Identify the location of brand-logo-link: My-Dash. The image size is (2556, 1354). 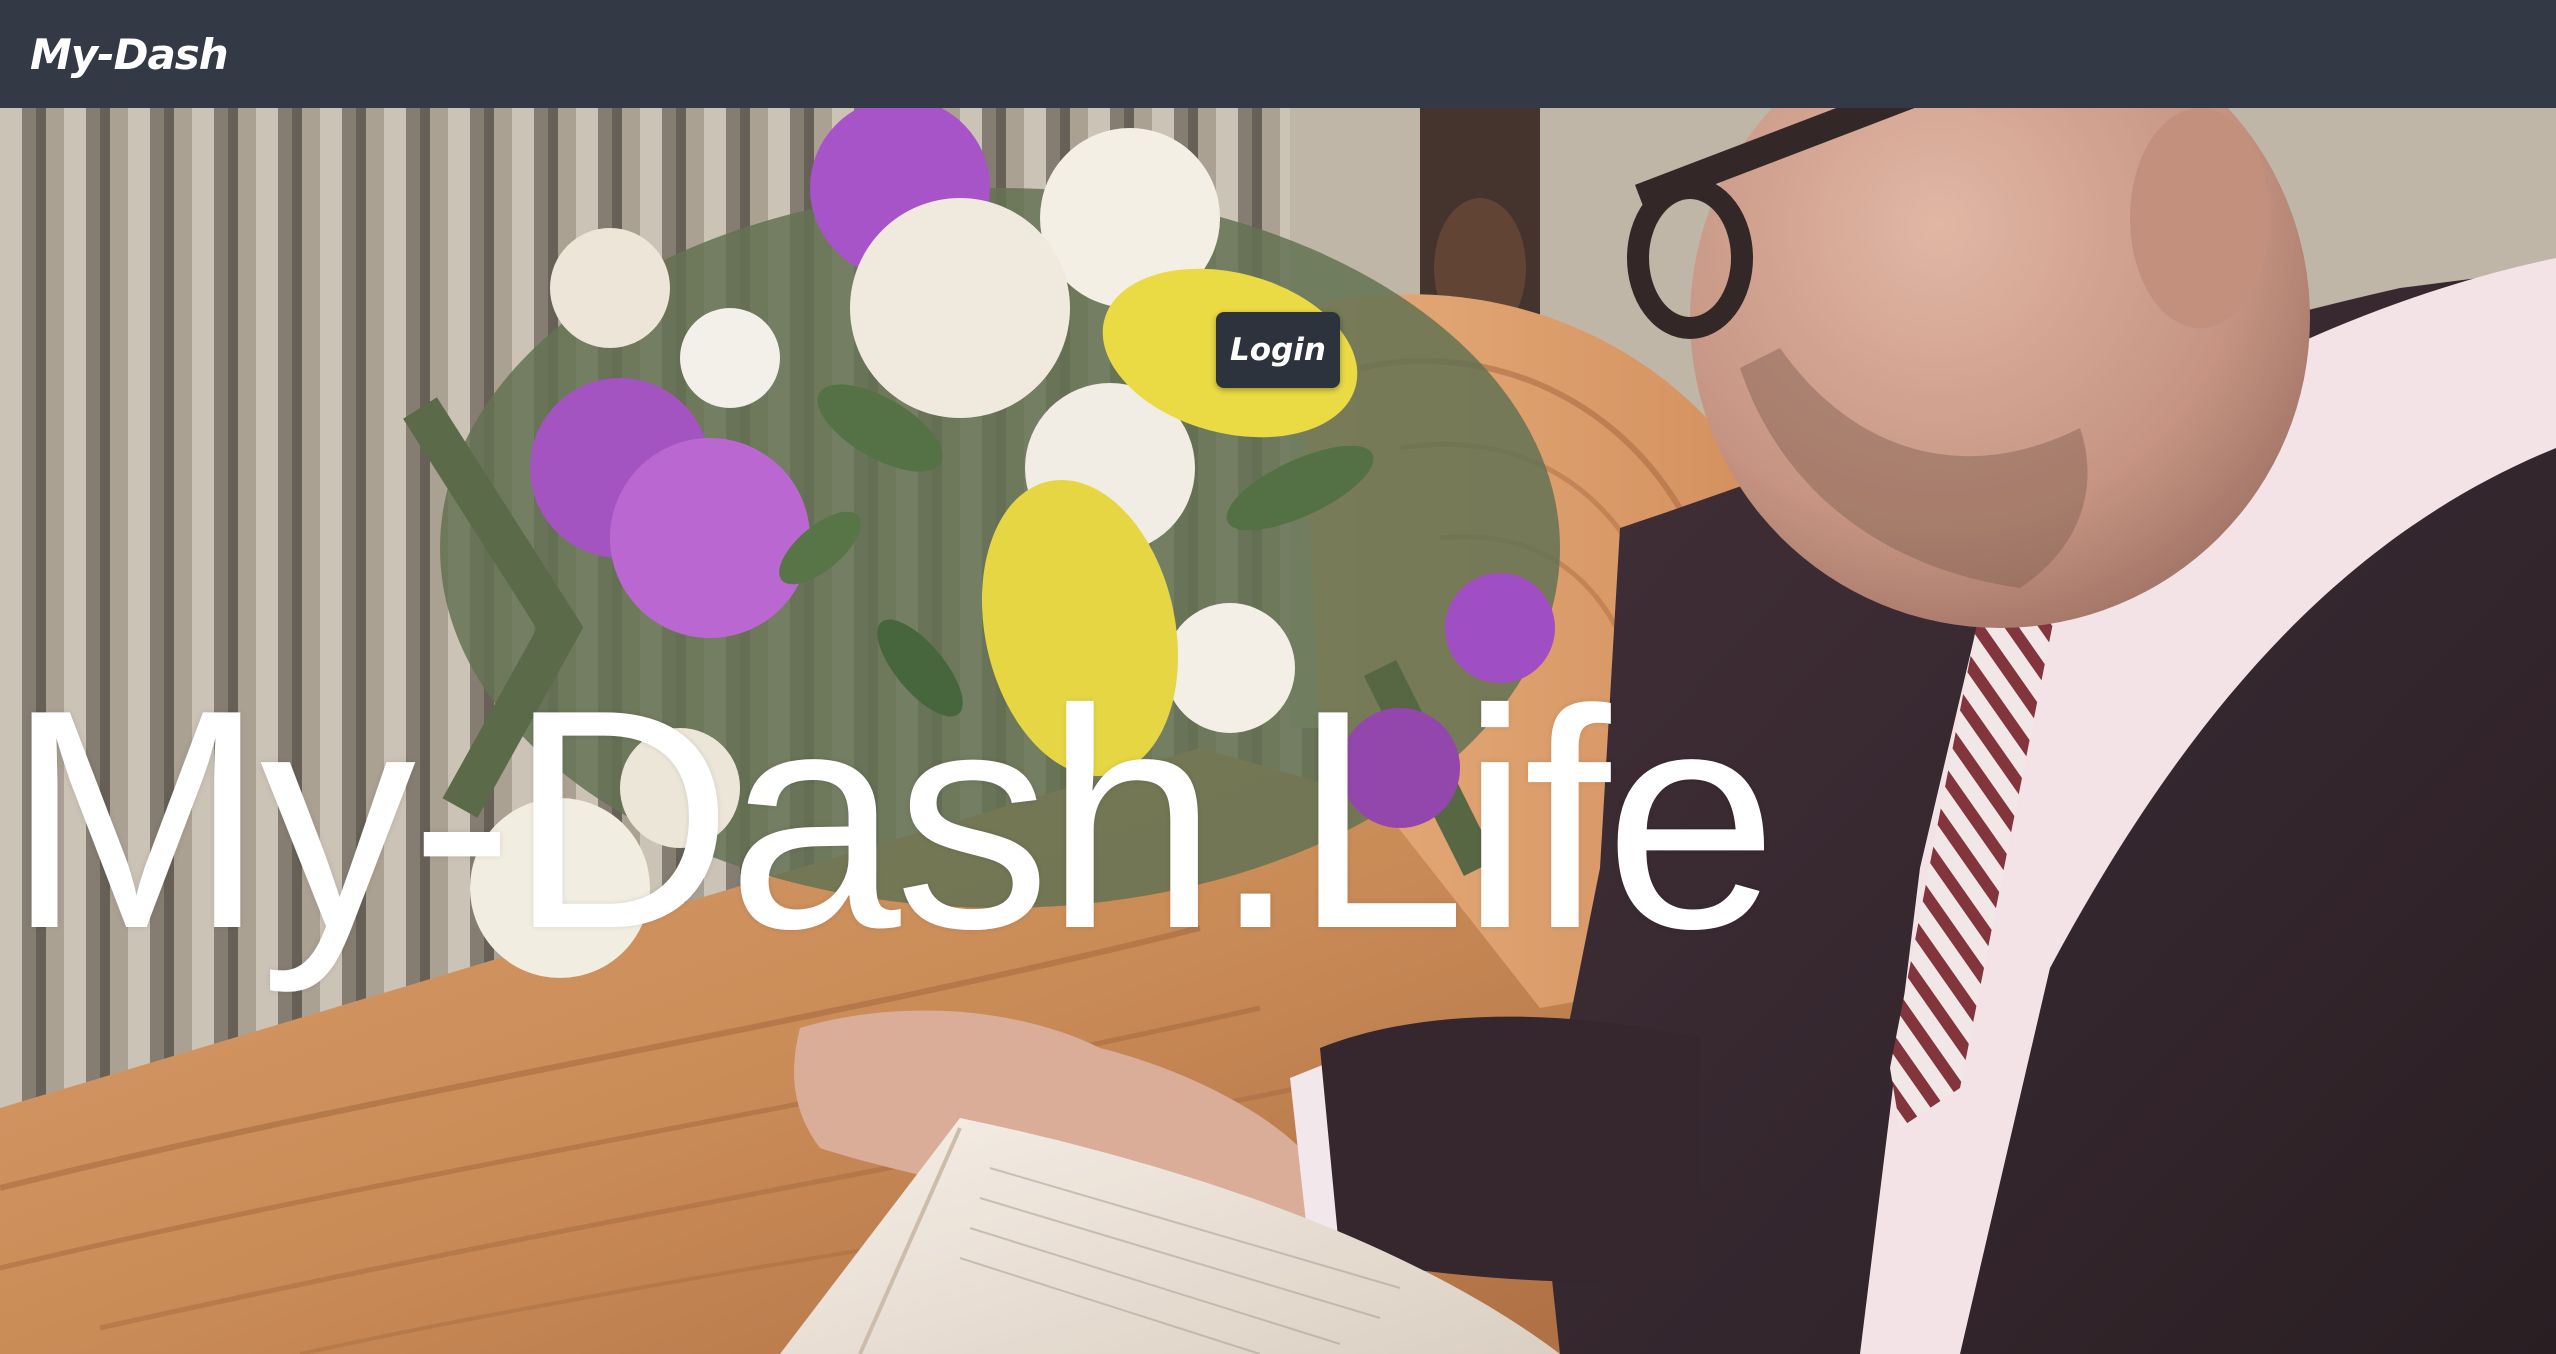
(129, 54).